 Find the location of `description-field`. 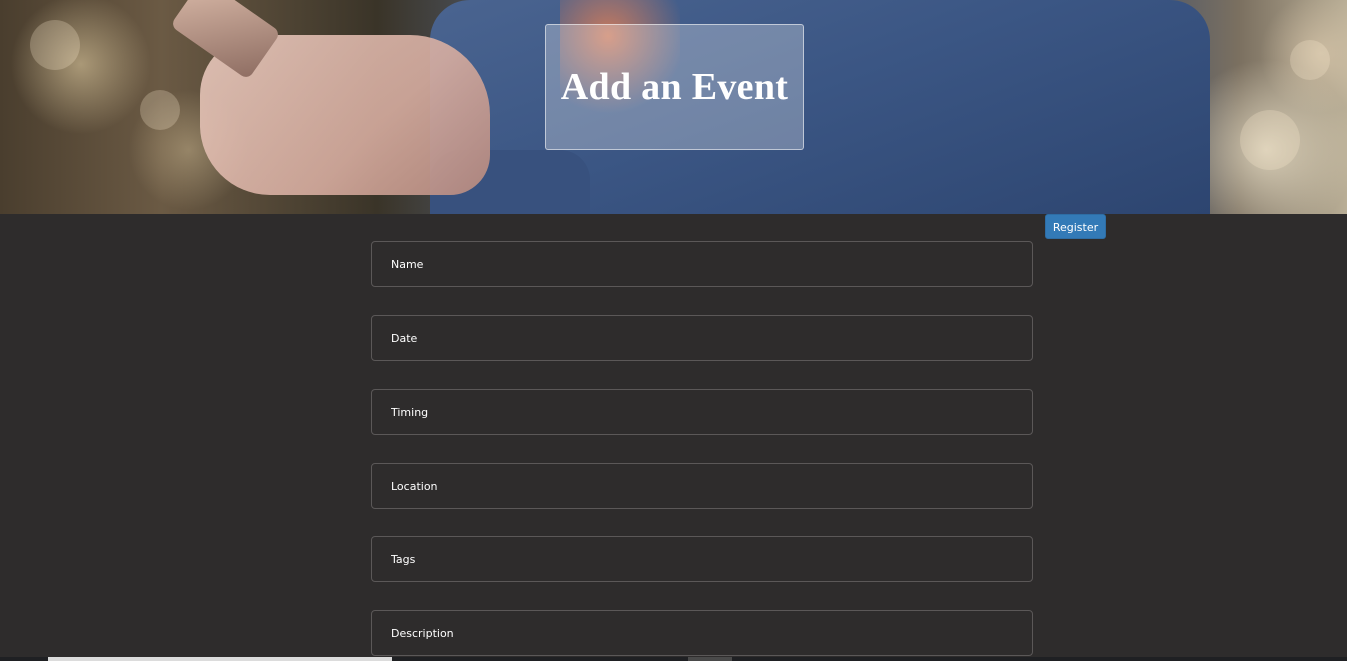

description-field is located at coordinates (702, 633).